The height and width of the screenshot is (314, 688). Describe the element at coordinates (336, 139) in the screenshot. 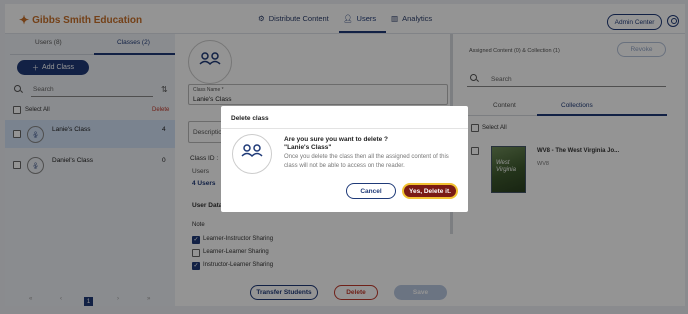

I see `dialog-question: Are you sure you want to delete ?` at that location.